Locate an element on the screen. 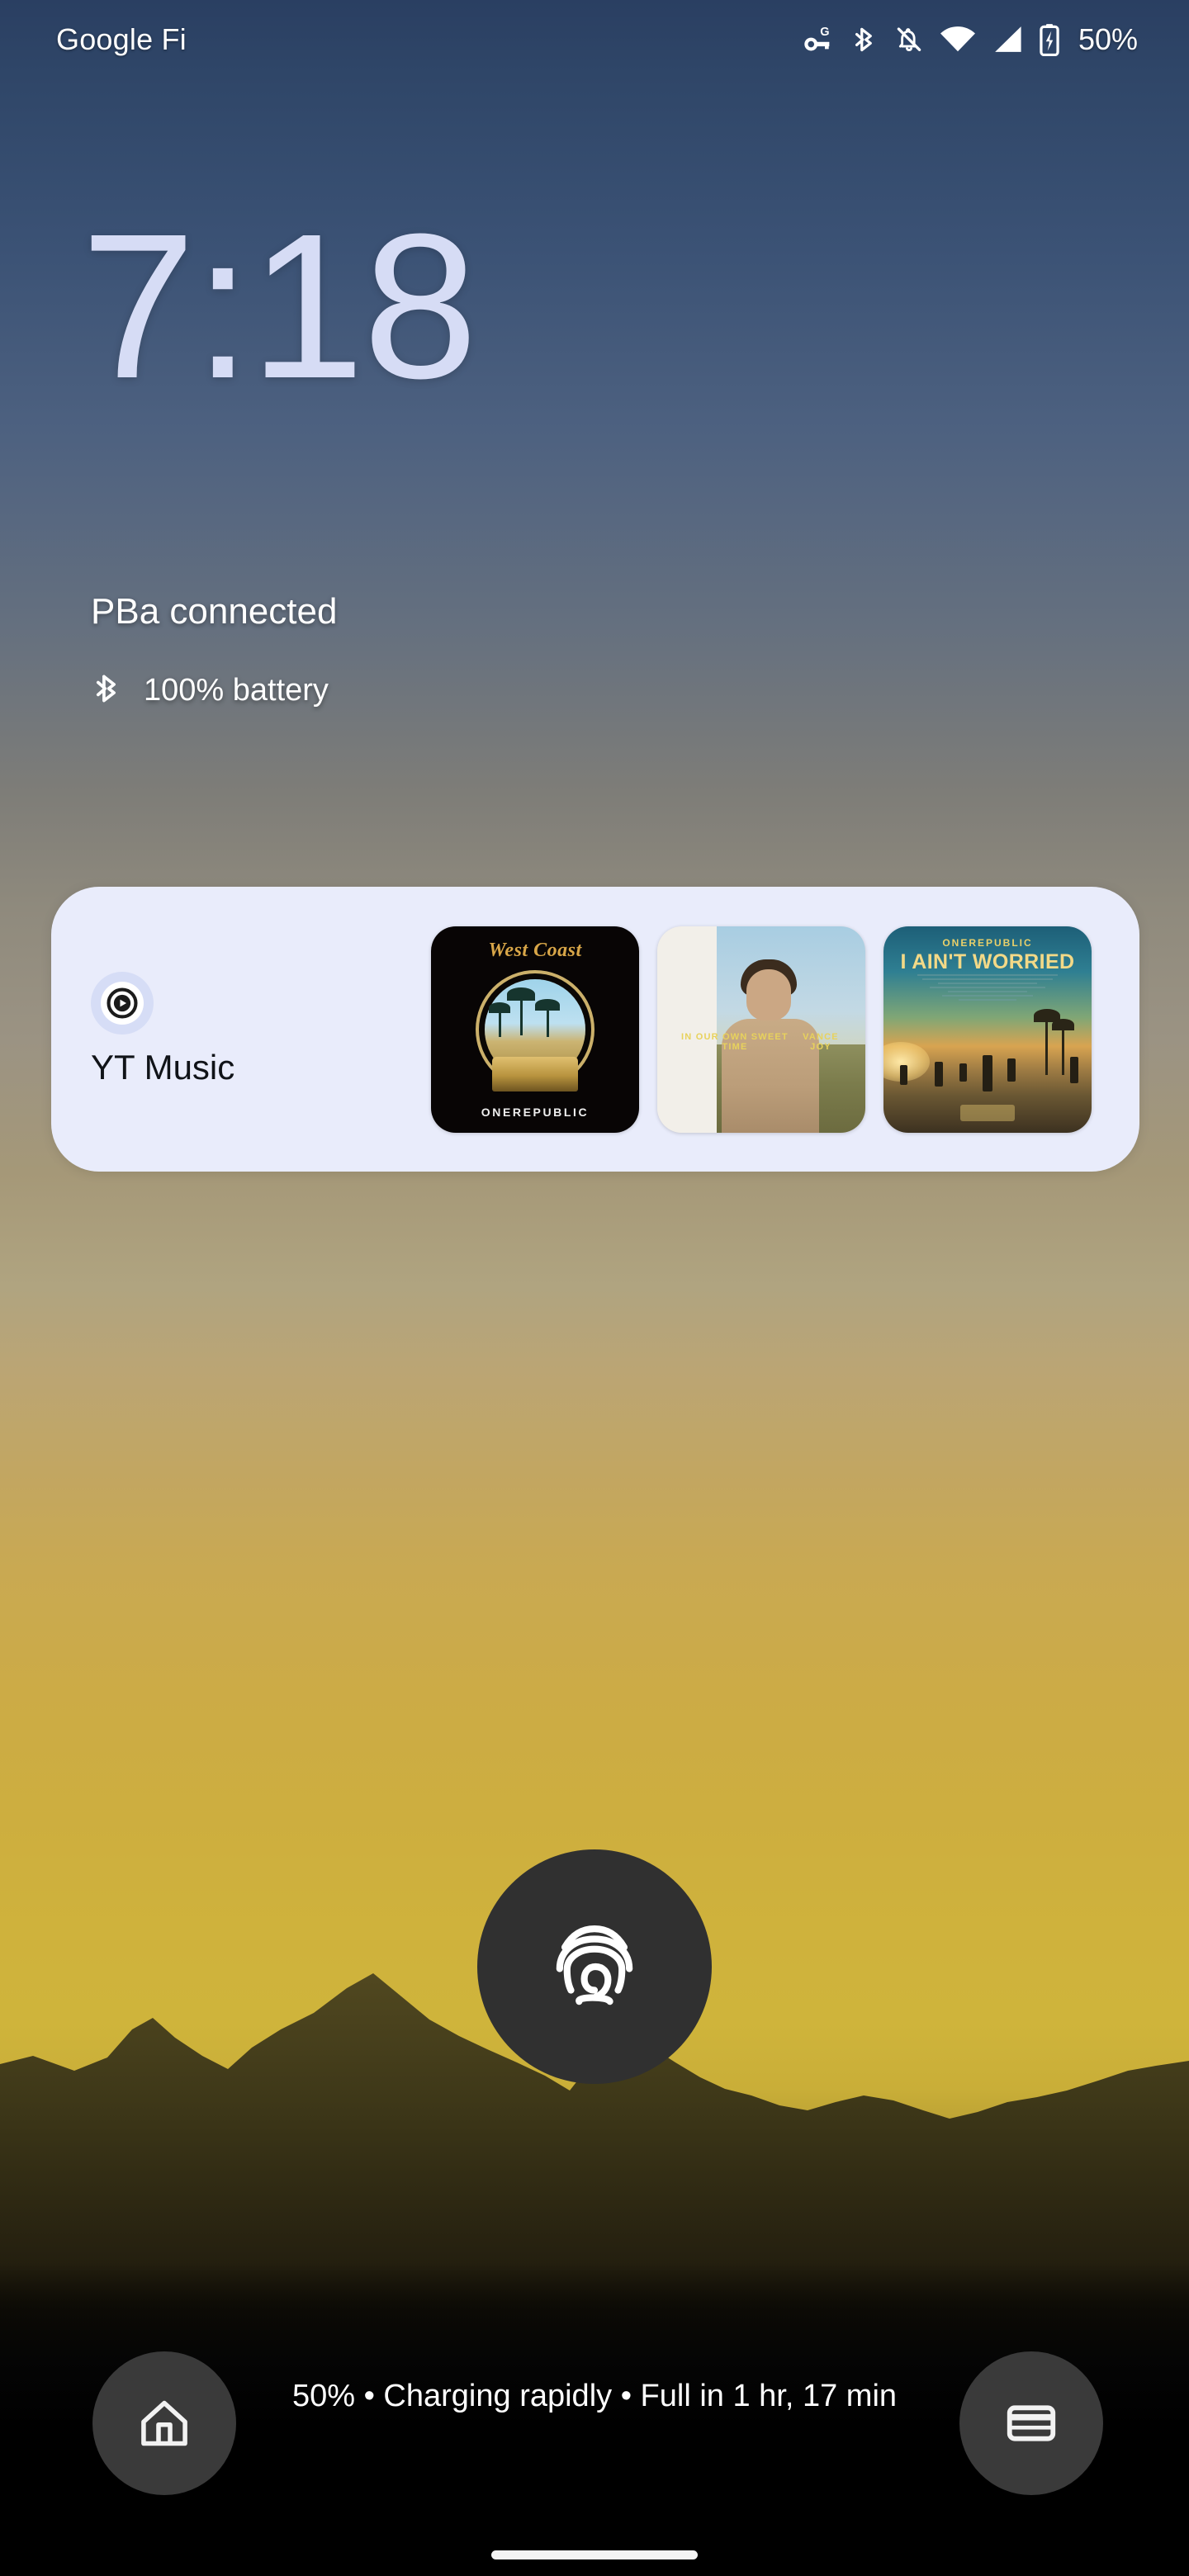  album-2-person-head is located at coordinates (768, 994).